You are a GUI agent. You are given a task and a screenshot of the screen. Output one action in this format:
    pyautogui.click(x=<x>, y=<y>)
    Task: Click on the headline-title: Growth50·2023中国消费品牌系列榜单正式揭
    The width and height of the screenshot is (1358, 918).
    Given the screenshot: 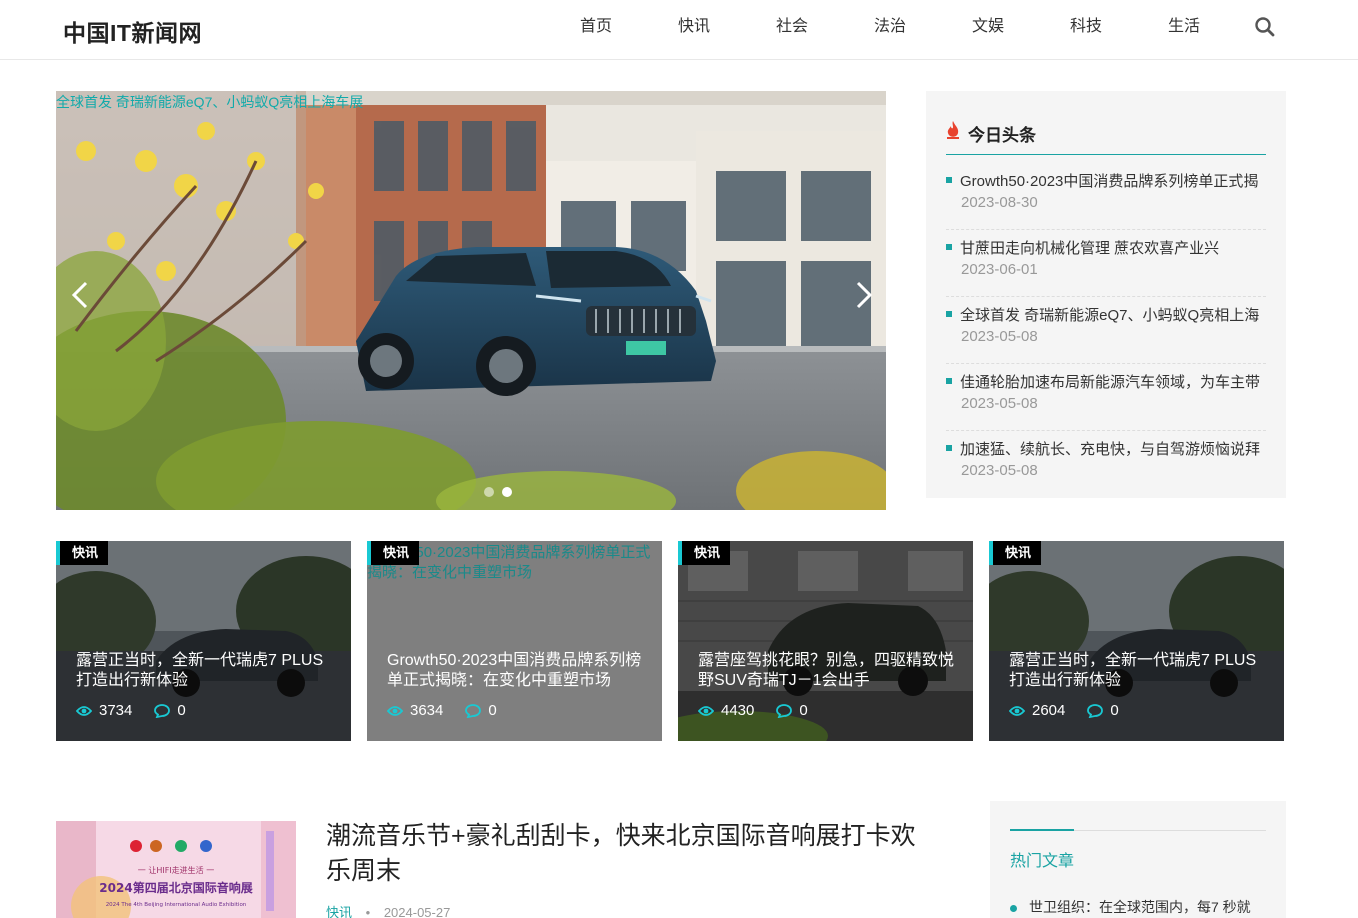 What is the action you would take?
    pyautogui.click(x=1113, y=180)
    